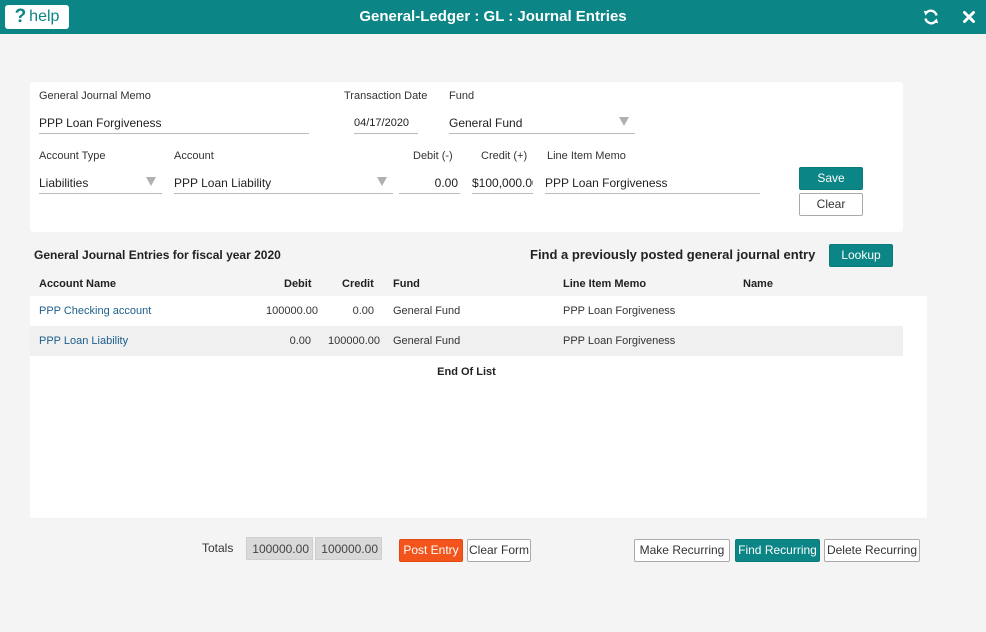  What do you see at coordinates (174, 123) in the screenshot?
I see `memo-input: PPP Loan Forgiveness` at bounding box center [174, 123].